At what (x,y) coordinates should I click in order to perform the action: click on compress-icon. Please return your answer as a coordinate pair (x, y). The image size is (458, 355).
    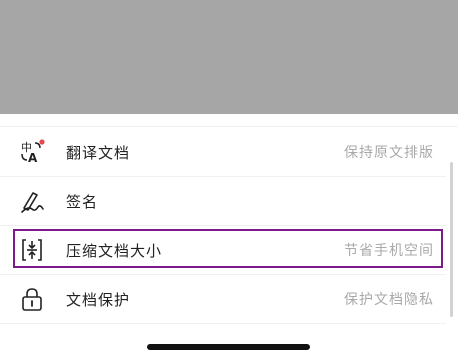
    Looking at the image, I should click on (32, 250).